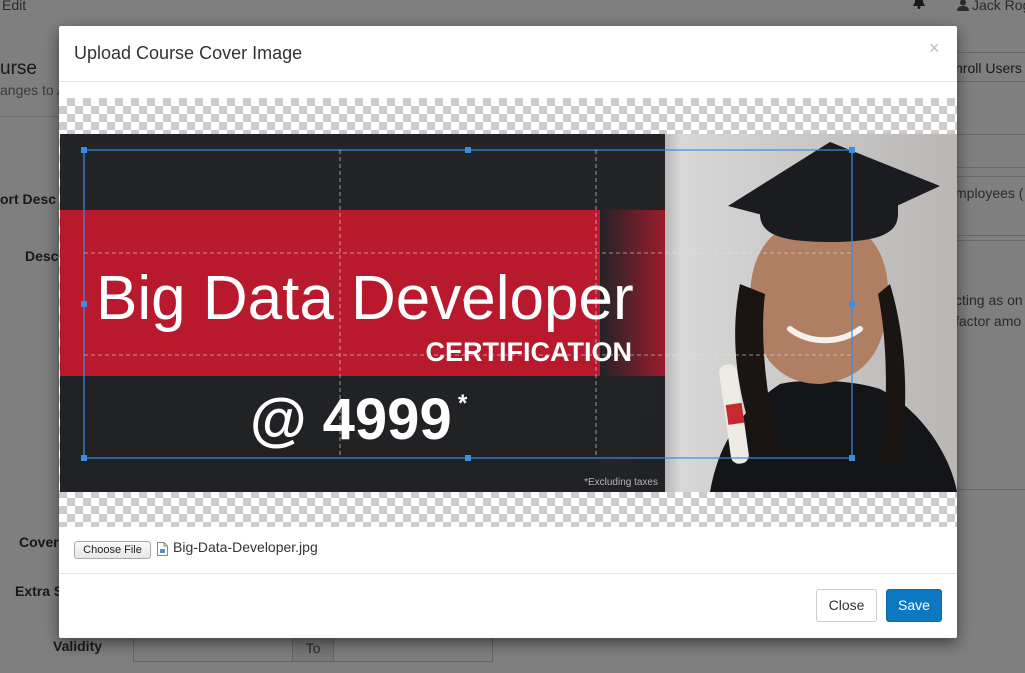 Image resolution: width=1025 pixels, height=673 pixels. Describe the element at coordinates (508, 605) in the screenshot. I see `modal-footer: Close Save` at that location.